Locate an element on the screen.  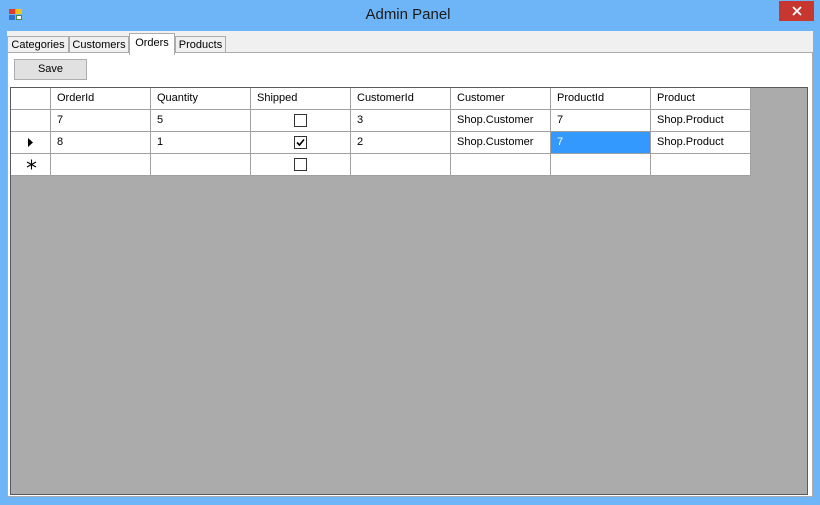
grid-cell-productid is located at coordinates (601, 165).